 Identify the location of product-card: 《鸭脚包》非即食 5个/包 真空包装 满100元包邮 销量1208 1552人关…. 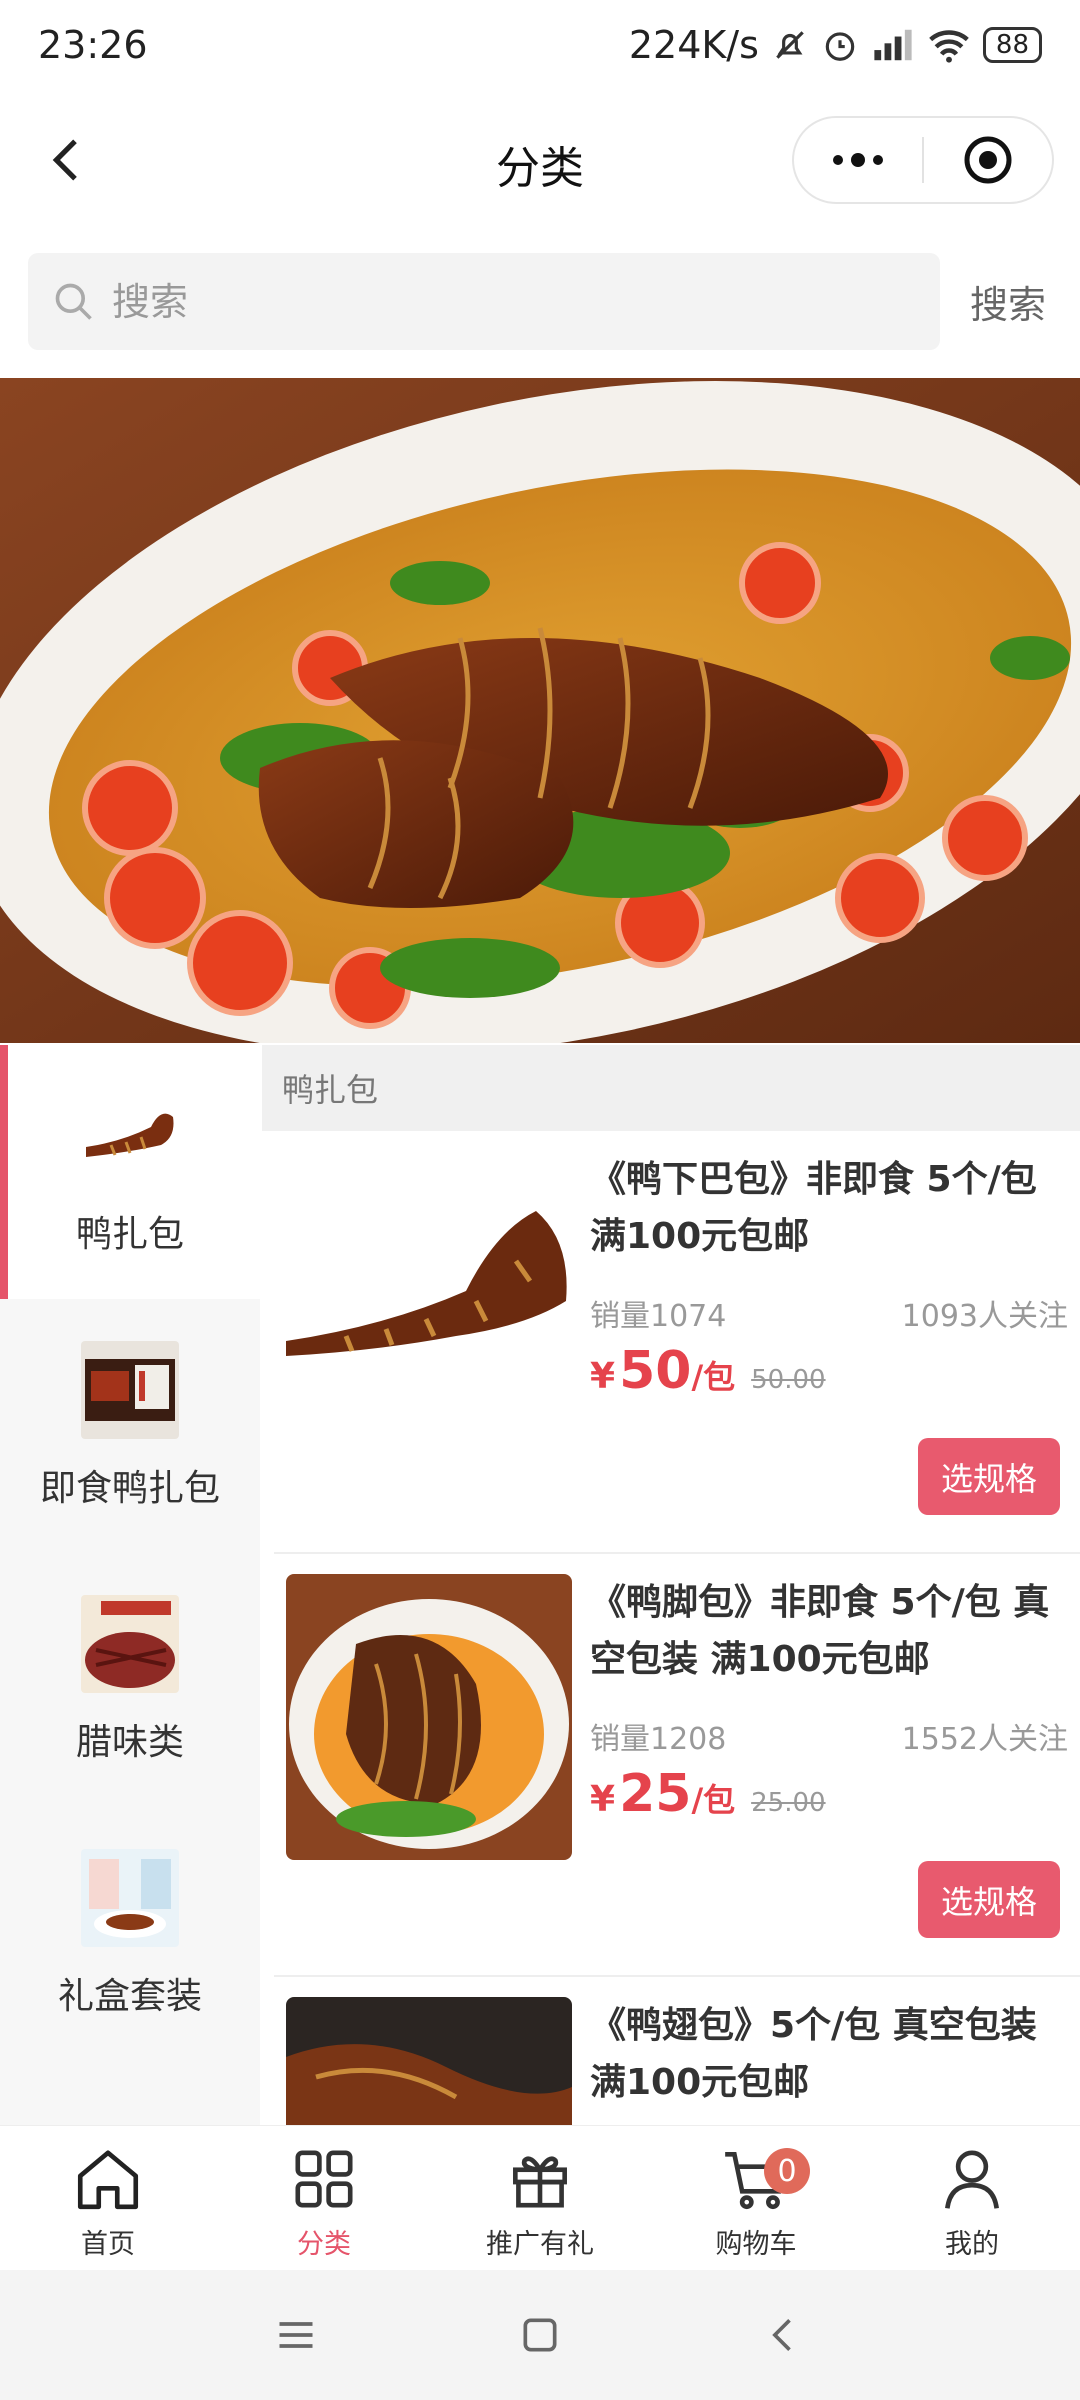
(677, 1765).